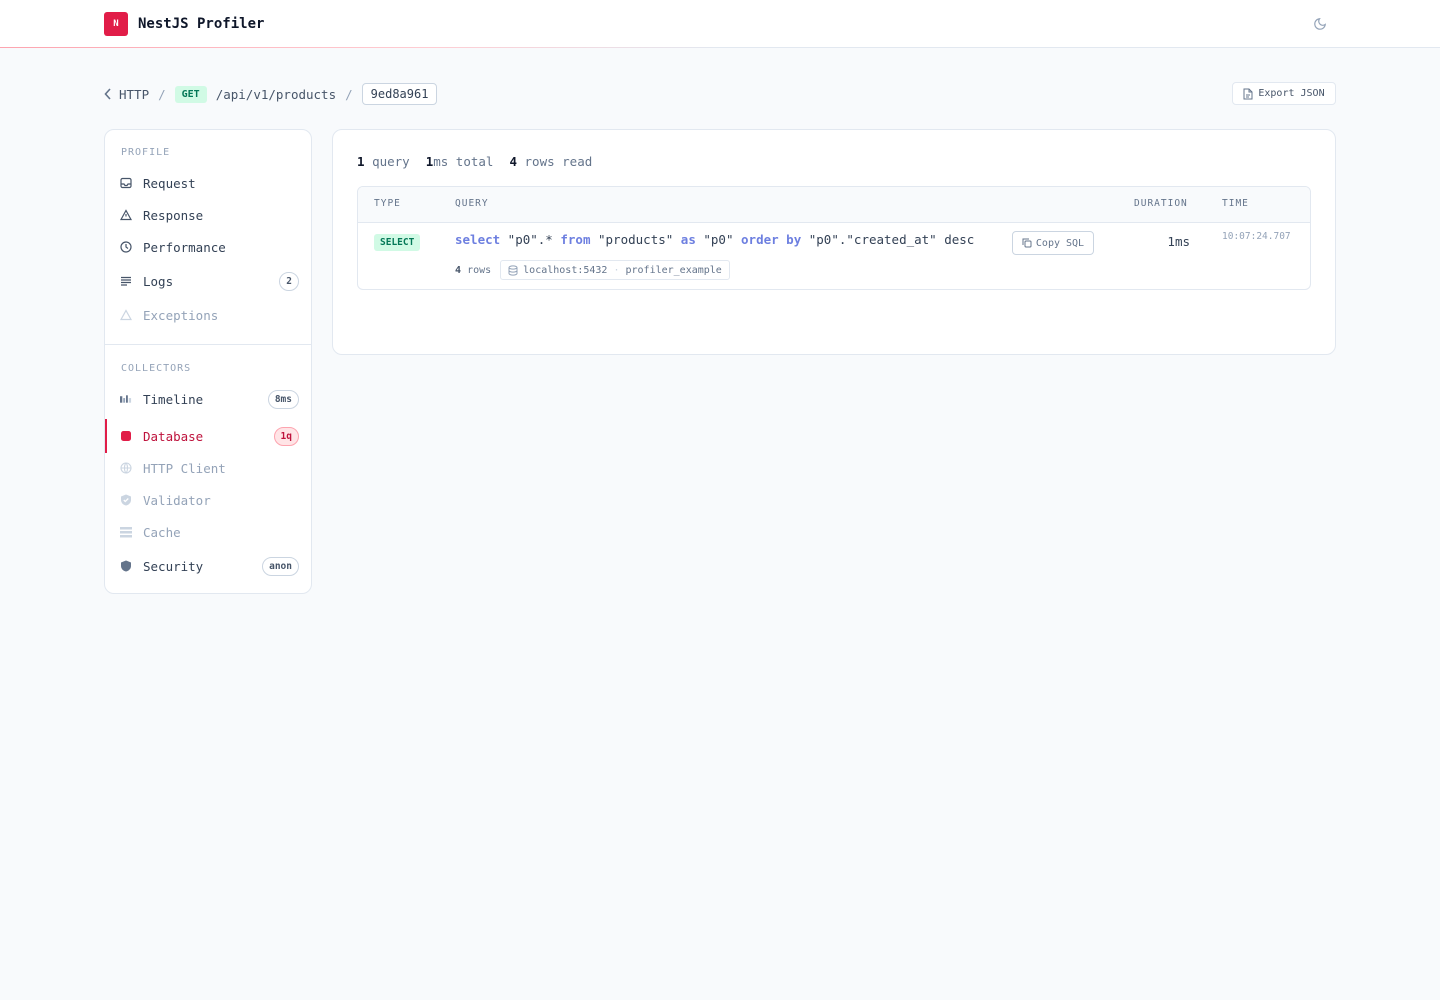 The image size is (1440, 1000). I want to click on copy-sql-button: Copy SQL, so click(1053, 243).